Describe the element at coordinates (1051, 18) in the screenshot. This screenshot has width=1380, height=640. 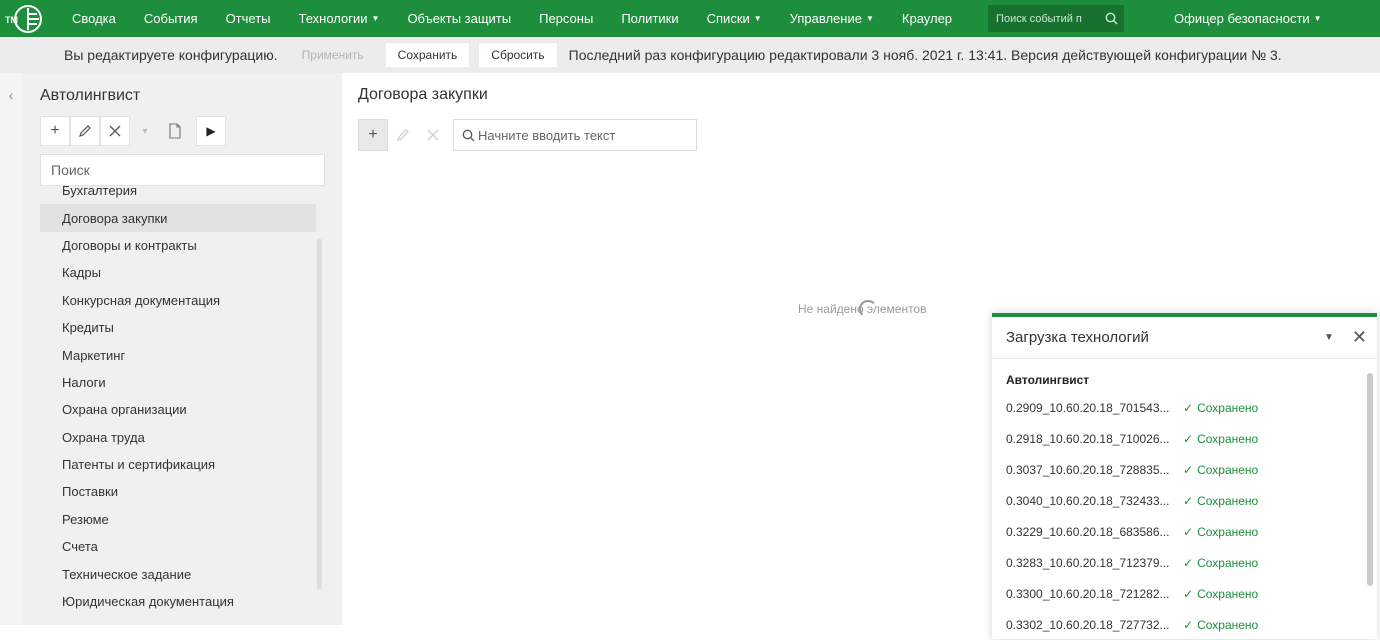
I see `event-search-input` at that location.